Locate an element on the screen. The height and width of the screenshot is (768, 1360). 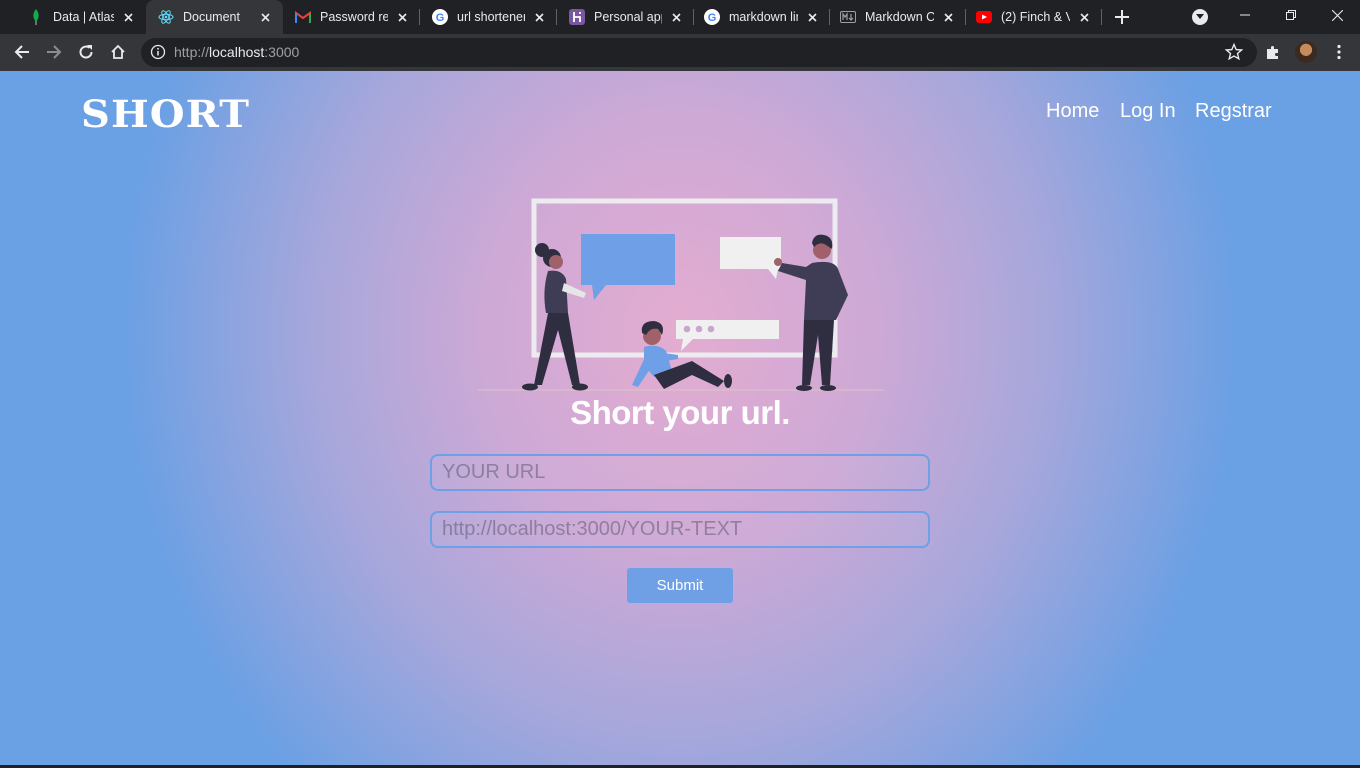
tab-youtube: (2) Finch & Vi is located at coordinates (1034, 17).